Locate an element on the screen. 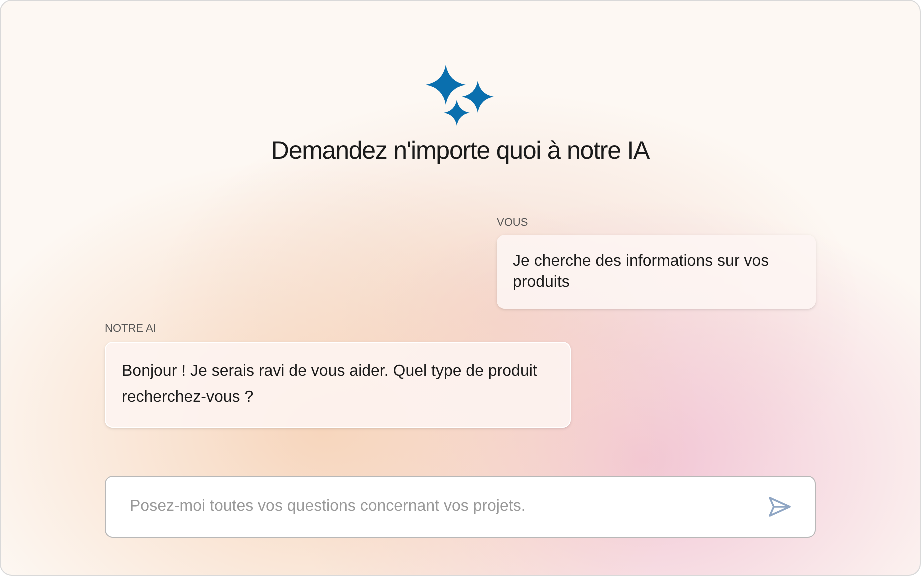  send-button is located at coordinates (780, 506).